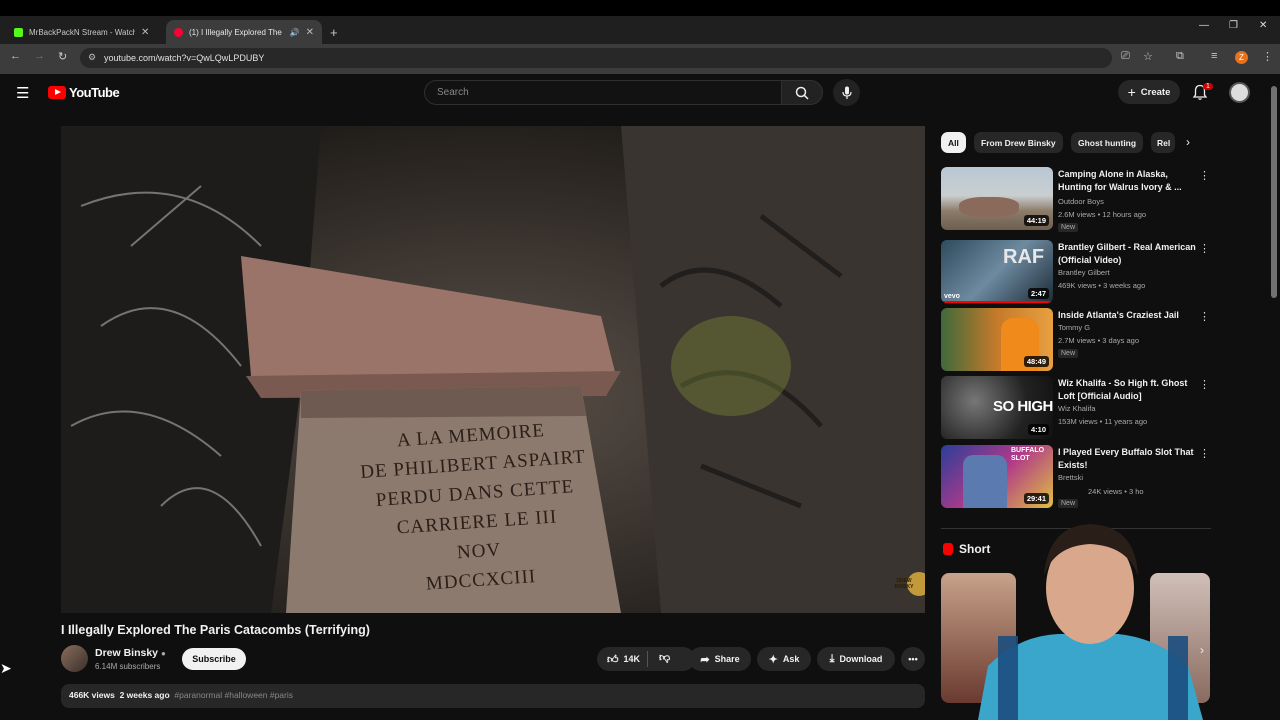 This screenshot has width=1280, height=720. I want to click on bookmark-star-icon: ☆, so click(1148, 56).